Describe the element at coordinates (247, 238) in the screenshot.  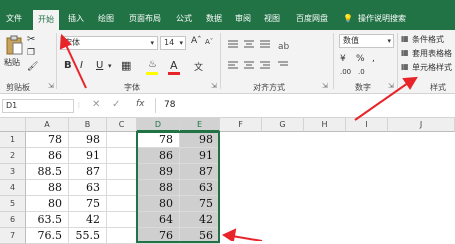
I see `arrow-to-selection` at that location.